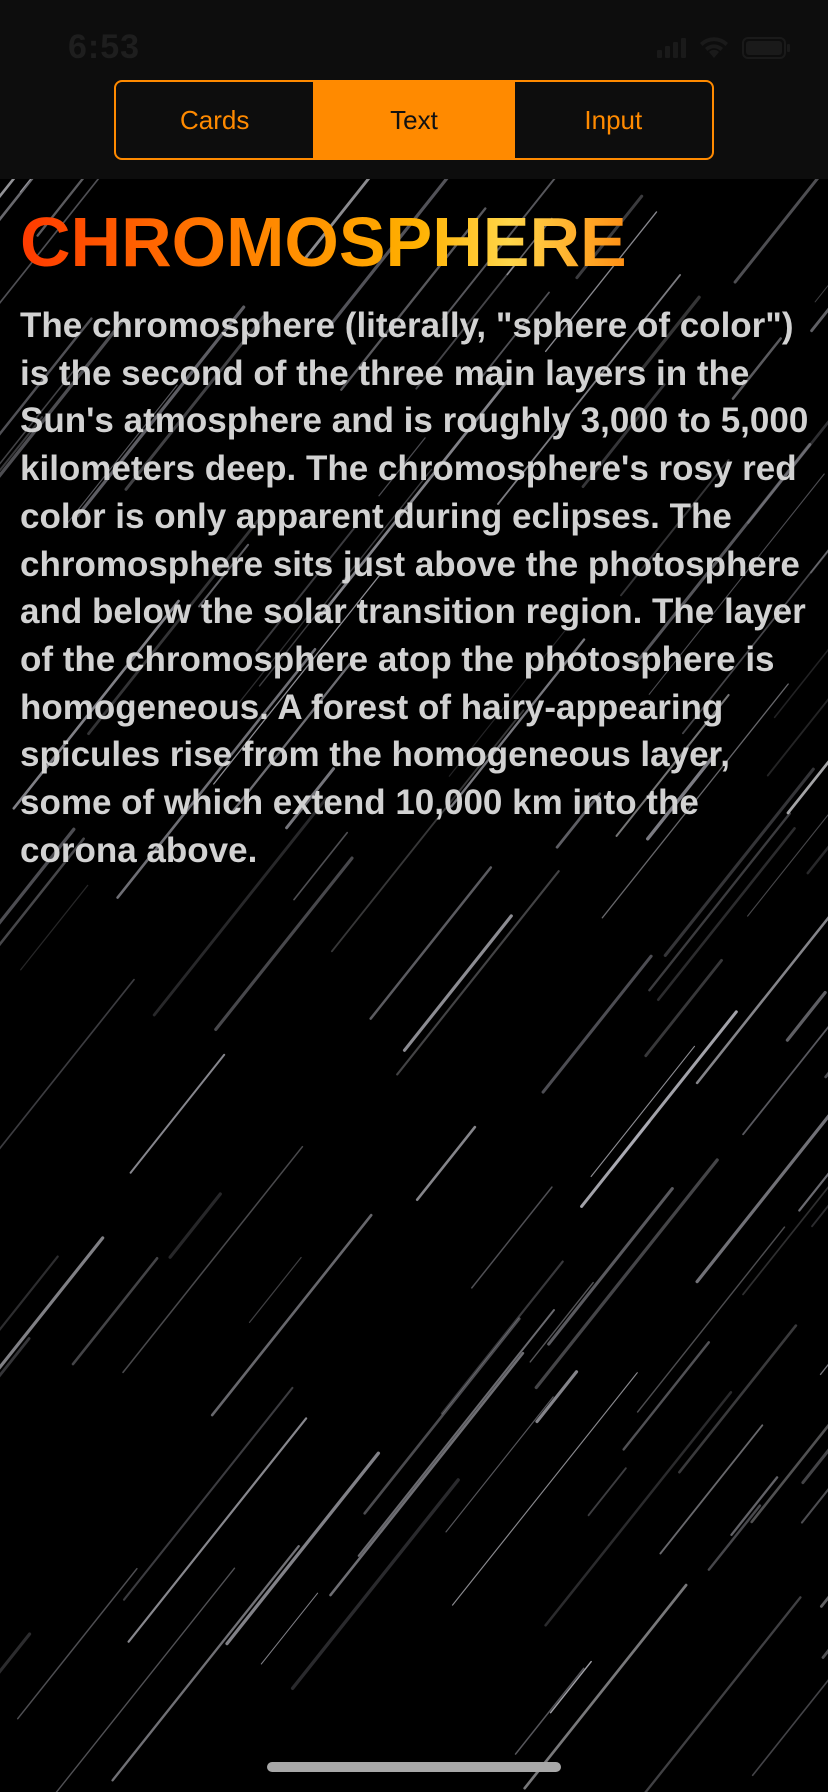  Describe the element at coordinates (104, 47) in the screenshot. I see `status-time: 6:53` at that location.